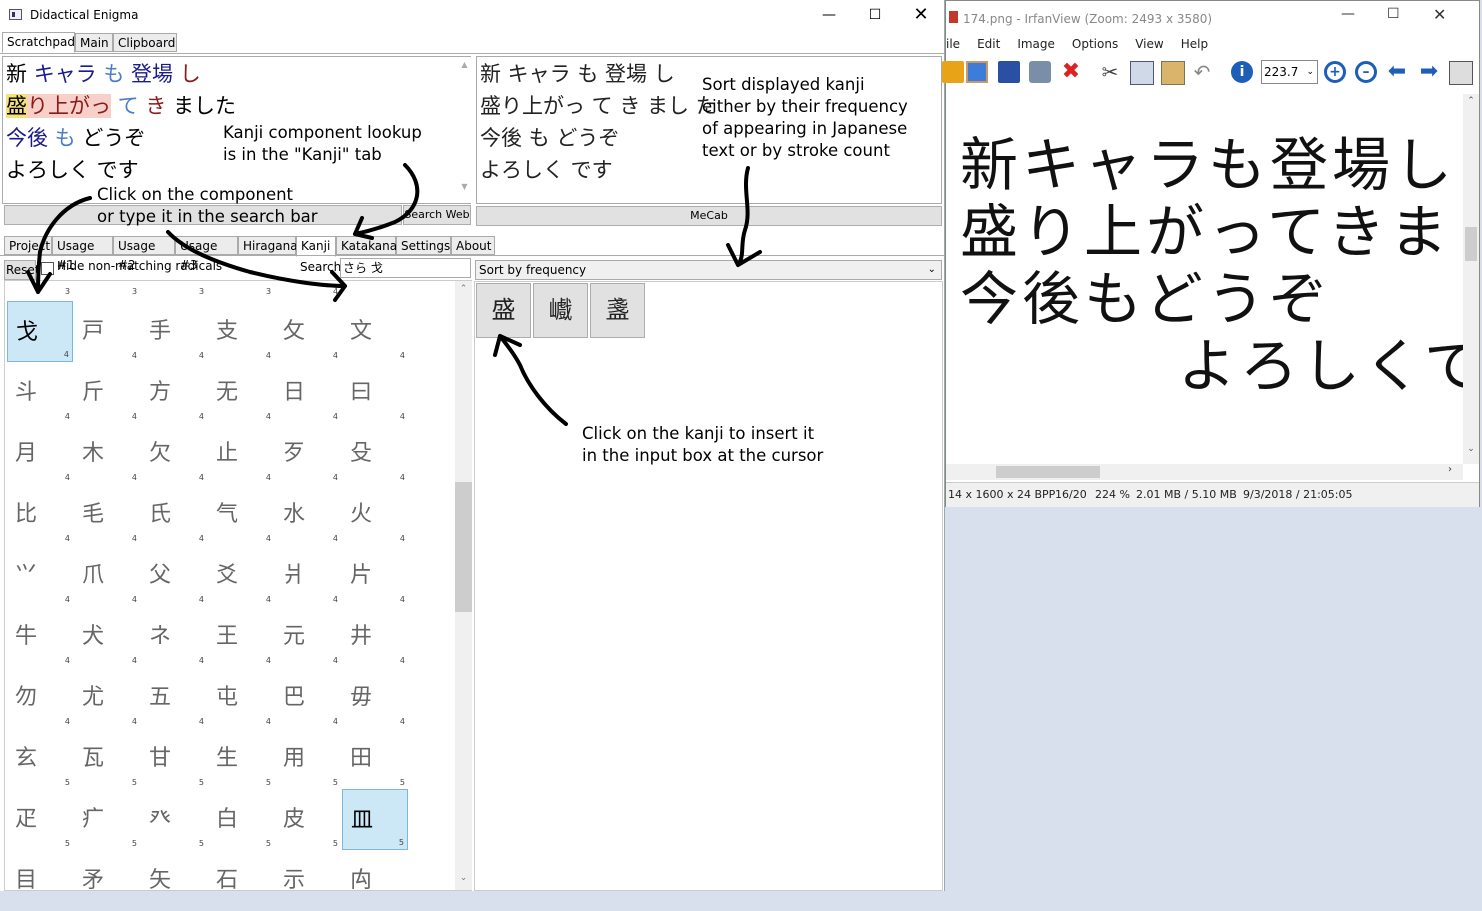  What do you see at coordinates (1471, 279) in the screenshot?
I see `iv-vertical-scrollbar: ⌃ ⌄` at bounding box center [1471, 279].